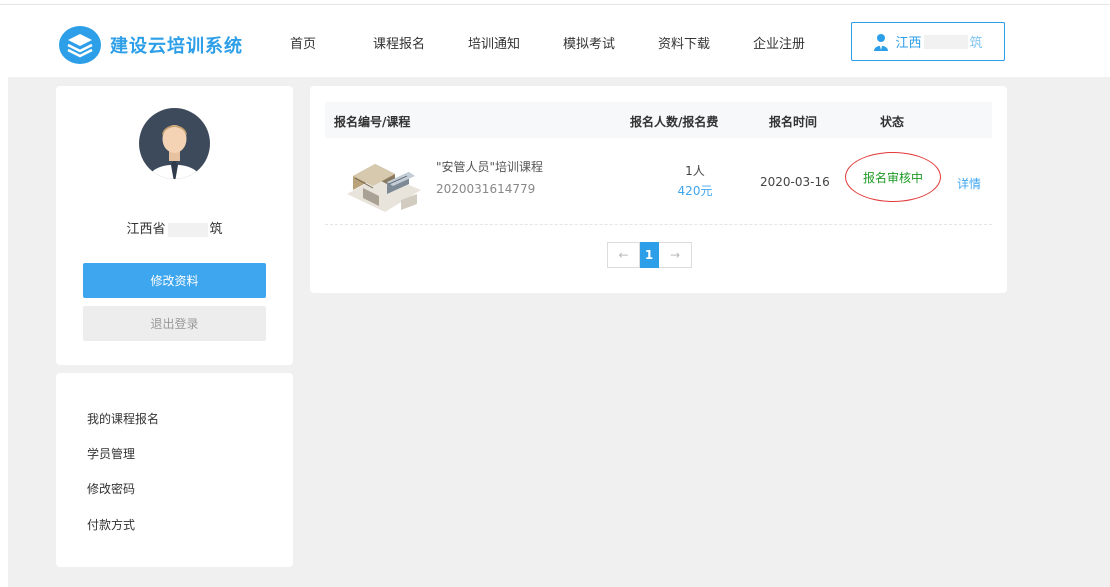  What do you see at coordinates (589, 42) in the screenshot?
I see `nav-mock-exam: 模拟考试` at bounding box center [589, 42].